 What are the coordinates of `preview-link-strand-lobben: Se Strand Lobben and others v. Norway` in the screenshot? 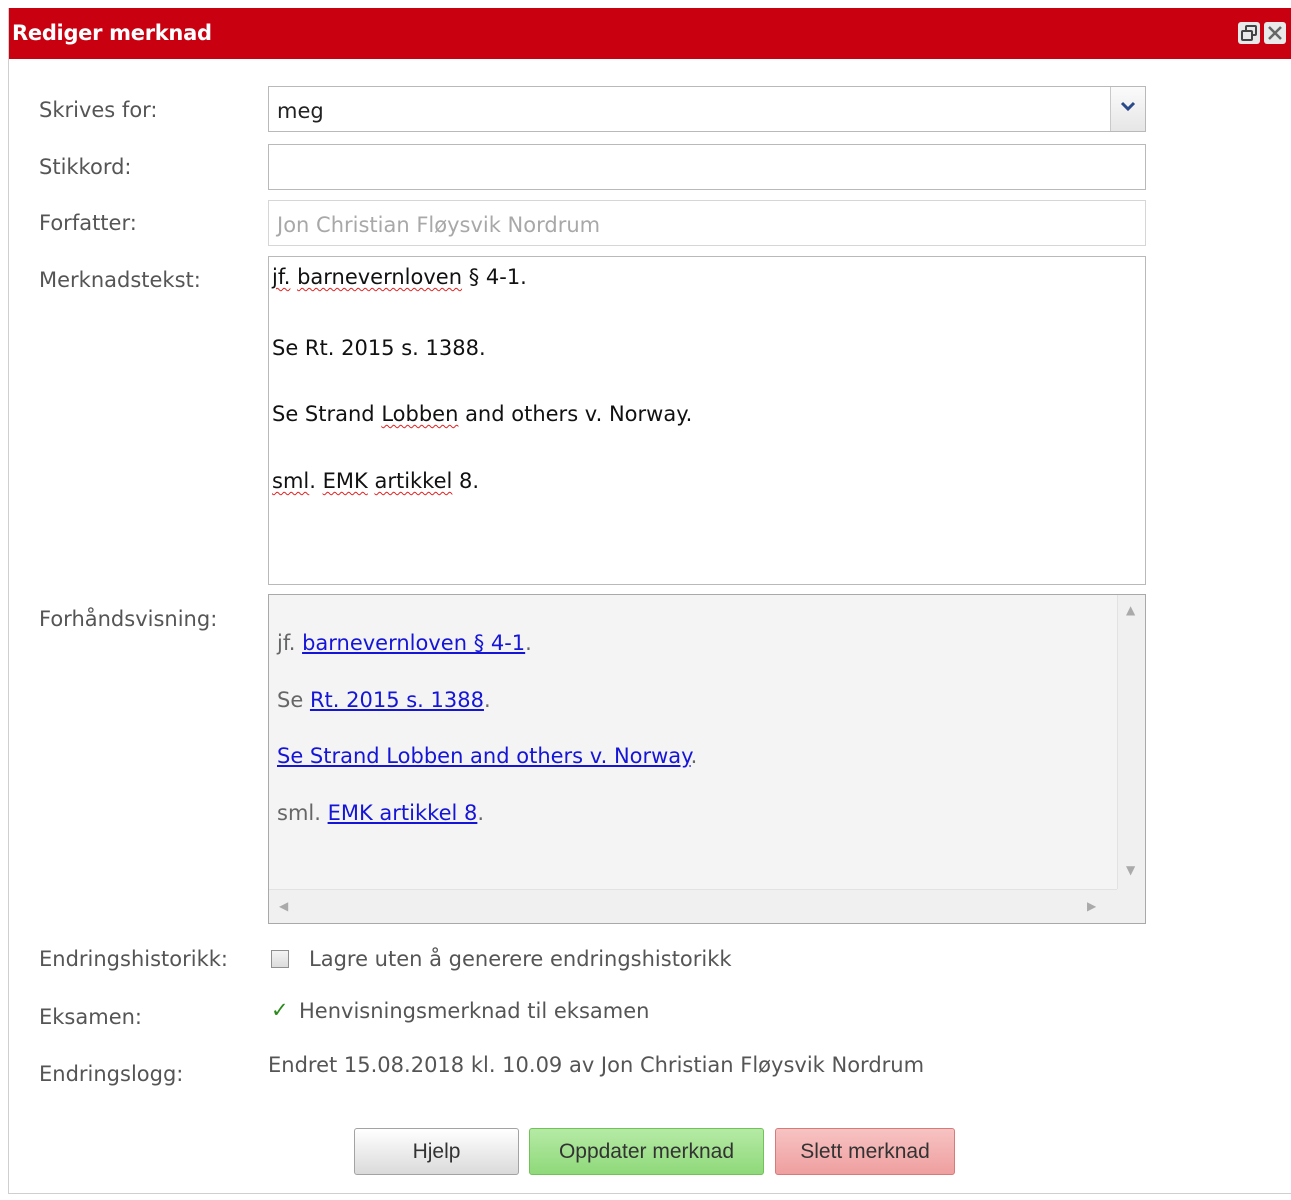 It's located at (484, 756).